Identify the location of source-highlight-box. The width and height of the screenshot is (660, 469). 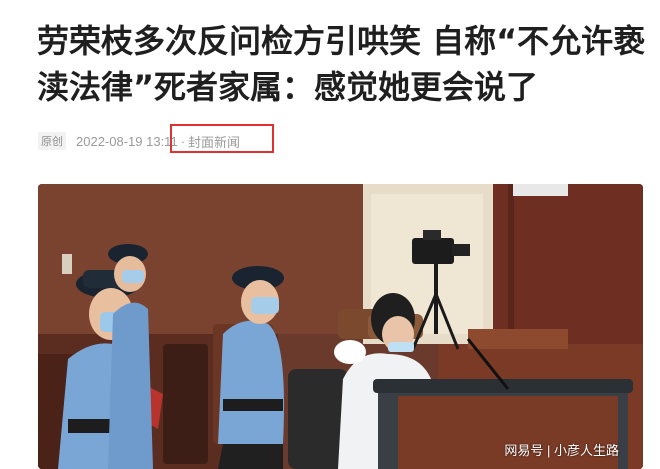
(222, 138).